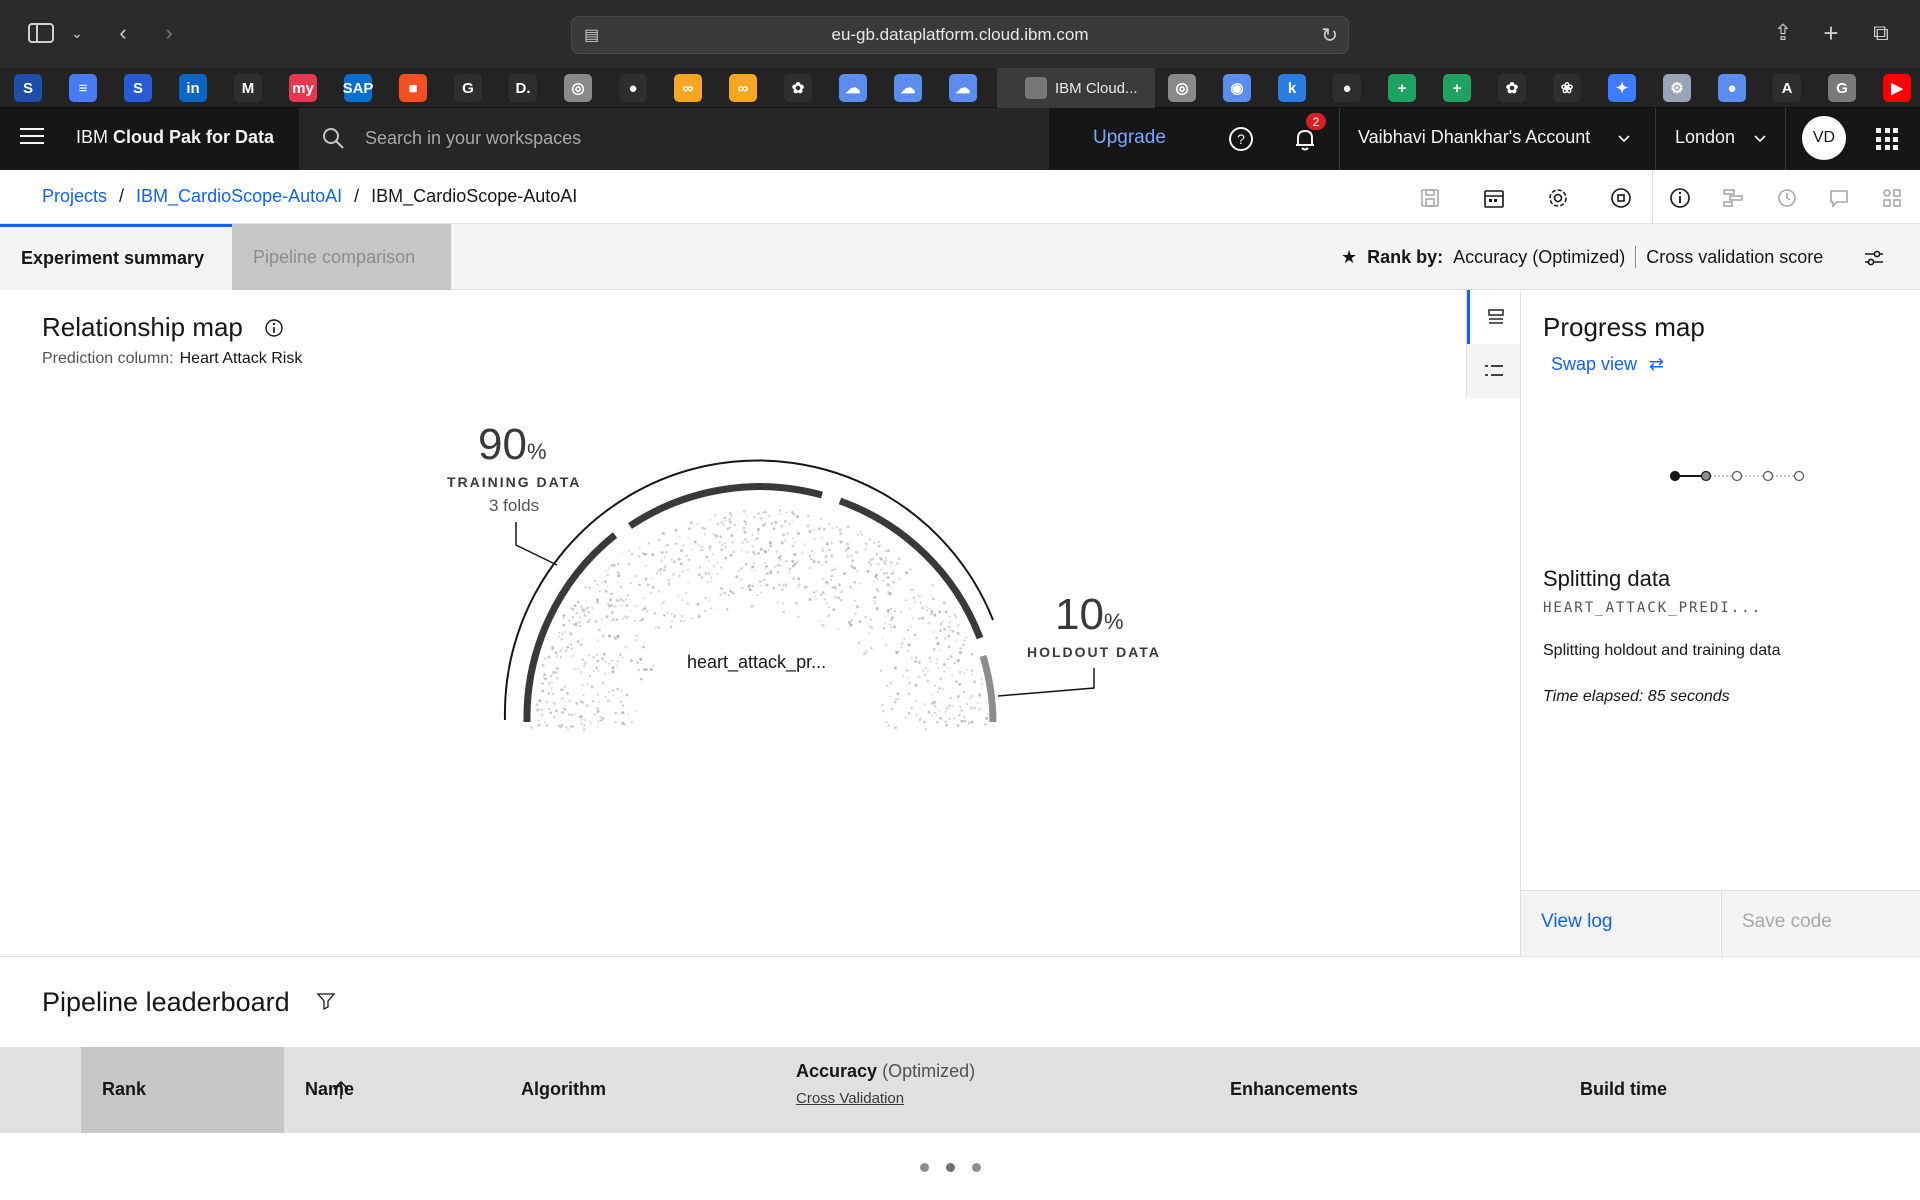 This screenshot has width=1920, height=1200. Describe the element at coordinates (248, 88) in the screenshot. I see `gmail-icon: M` at that location.